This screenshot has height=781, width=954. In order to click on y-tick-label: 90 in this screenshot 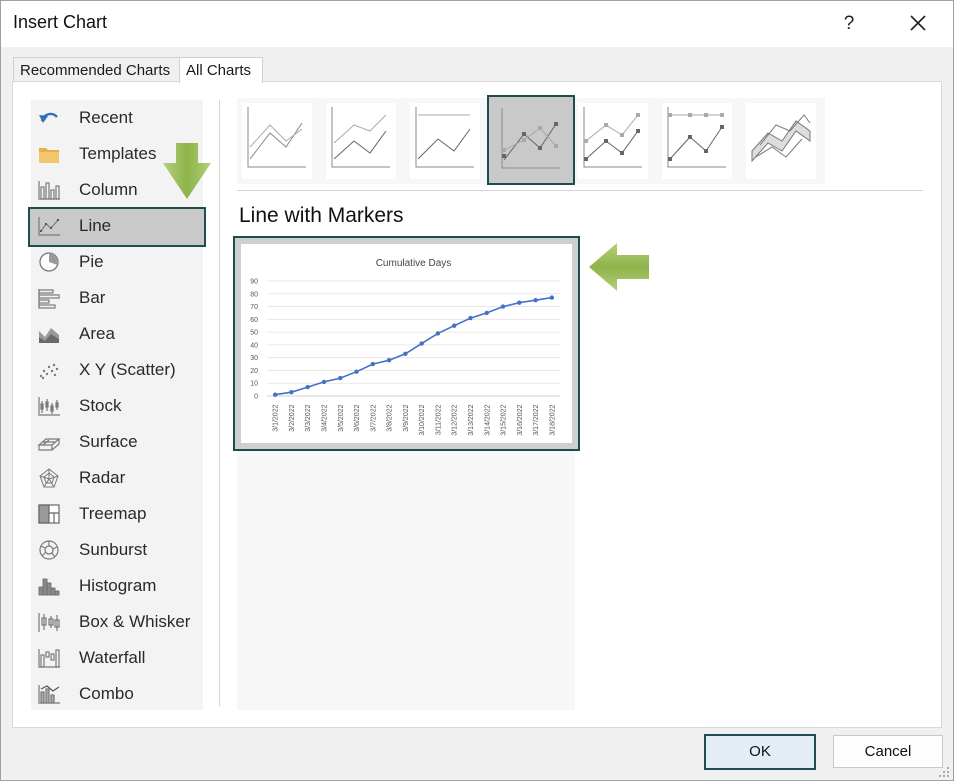, I will do `click(254, 282)`.